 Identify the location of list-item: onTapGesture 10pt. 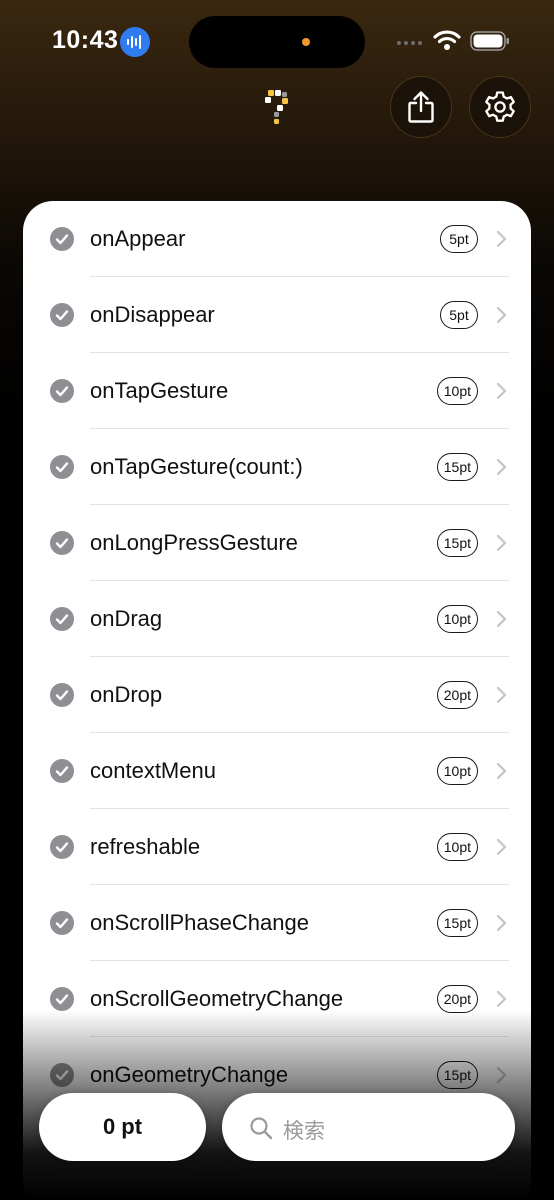
(277, 391).